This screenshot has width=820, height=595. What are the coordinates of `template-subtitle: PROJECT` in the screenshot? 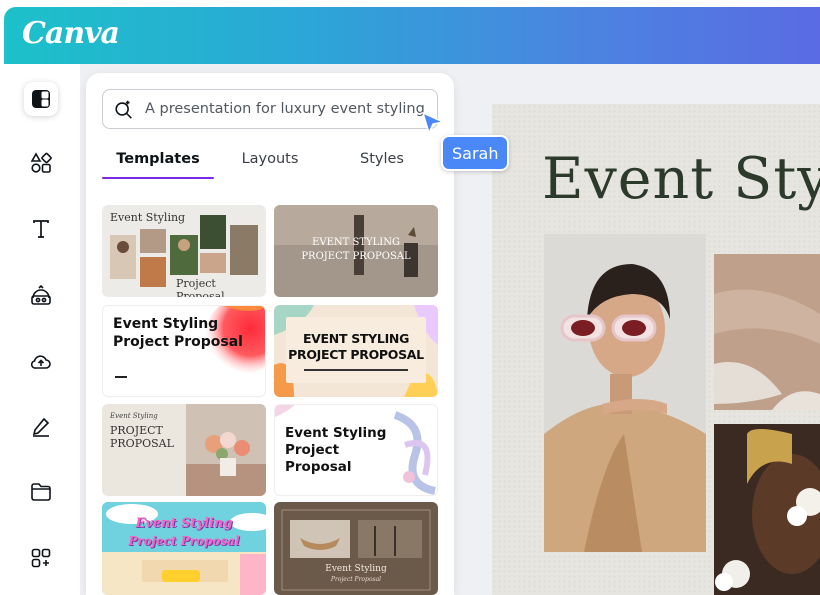 It's located at (136, 430).